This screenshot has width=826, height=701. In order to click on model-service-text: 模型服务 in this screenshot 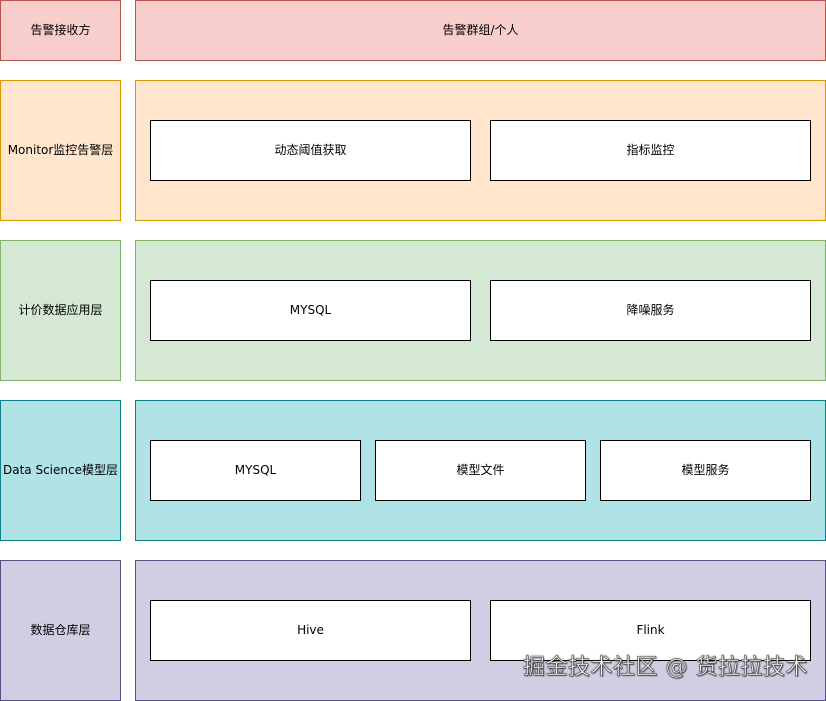, I will do `click(705, 470)`.